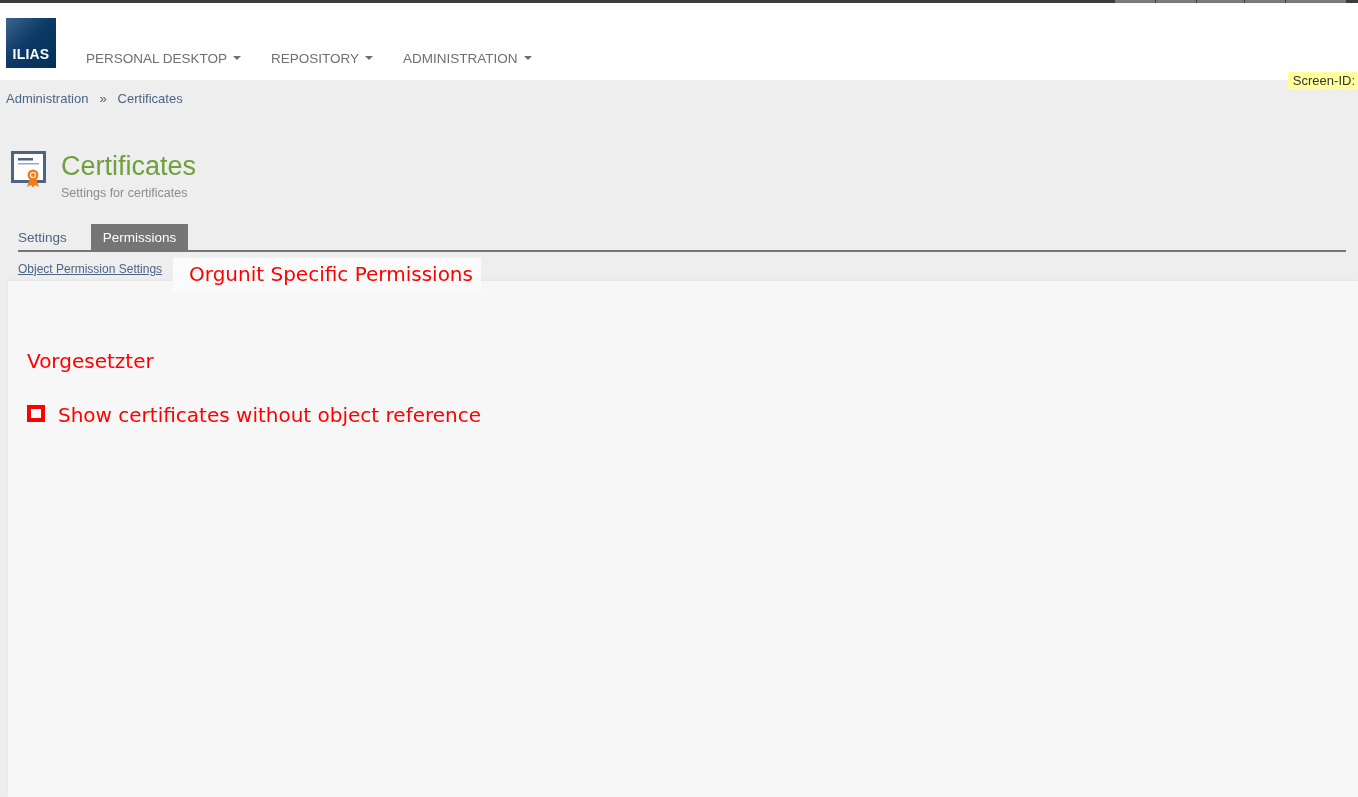 The image size is (1358, 797). What do you see at coordinates (129, 166) in the screenshot?
I see `page-title: Certificates` at bounding box center [129, 166].